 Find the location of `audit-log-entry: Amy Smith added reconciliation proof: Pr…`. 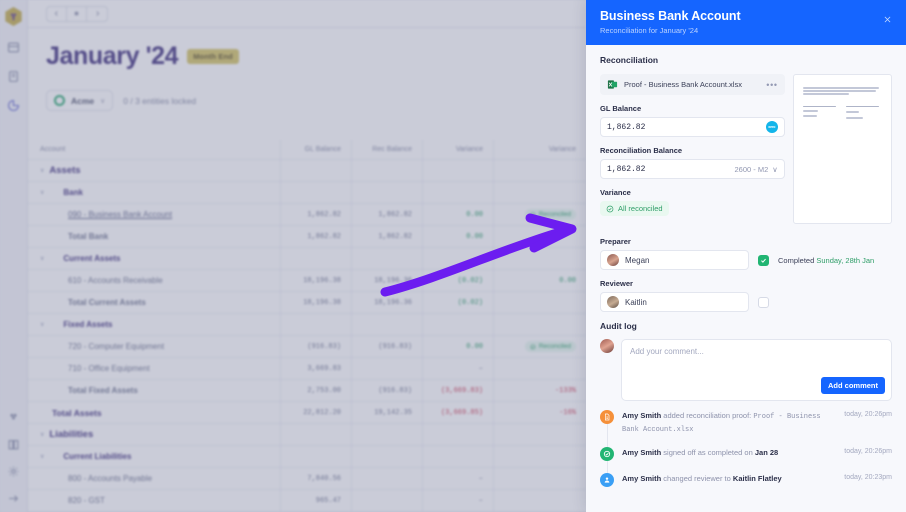

audit-log-entry: Amy Smith added reconciliation proof: Pr… is located at coordinates (746, 428).